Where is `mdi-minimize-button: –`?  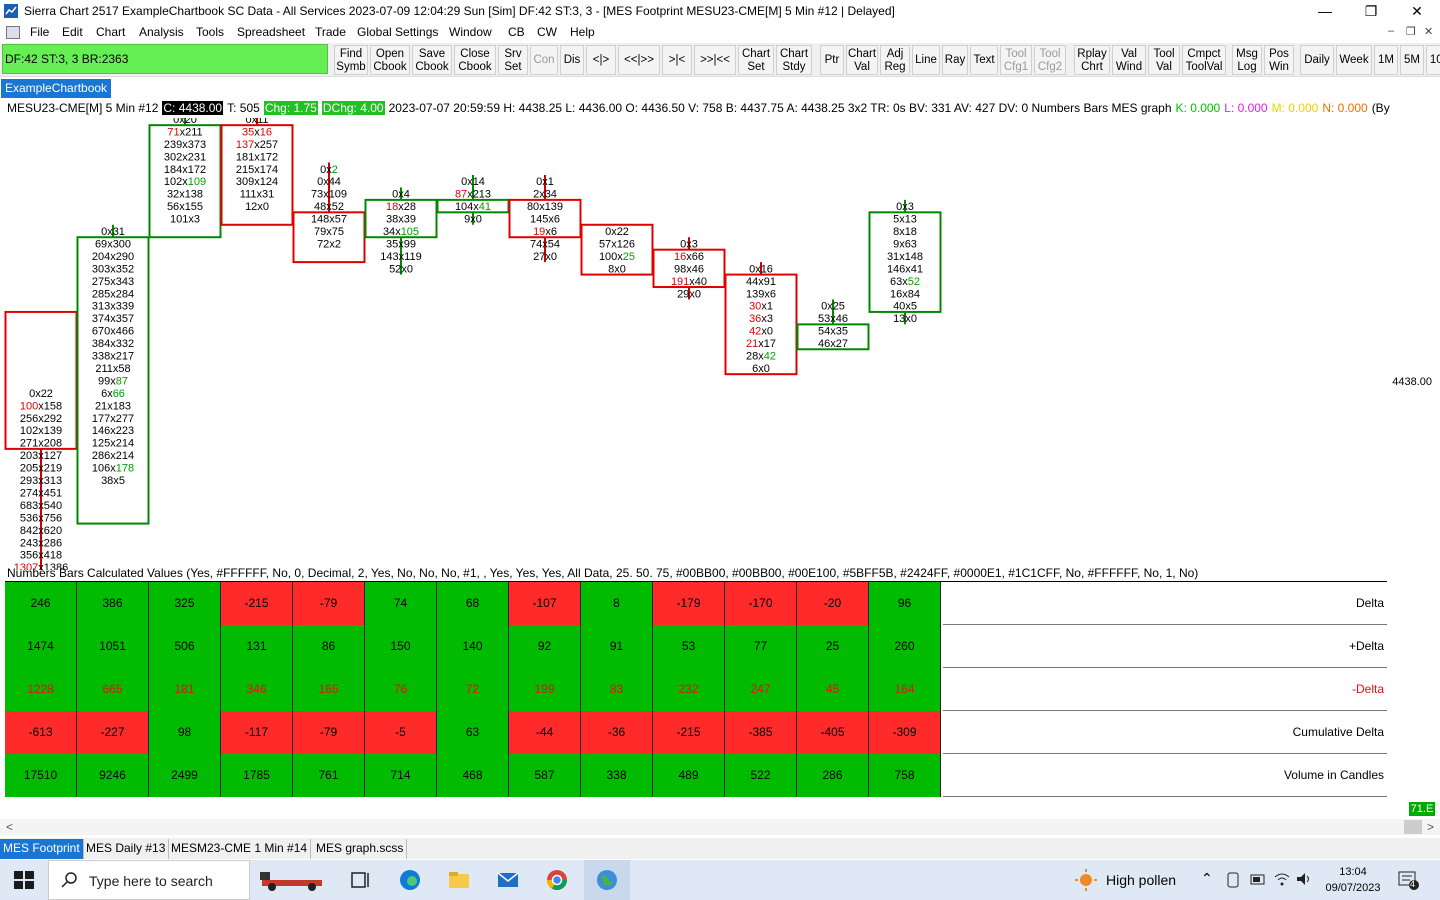
mdi-minimize-button: – is located at coordinates (1391, 31).